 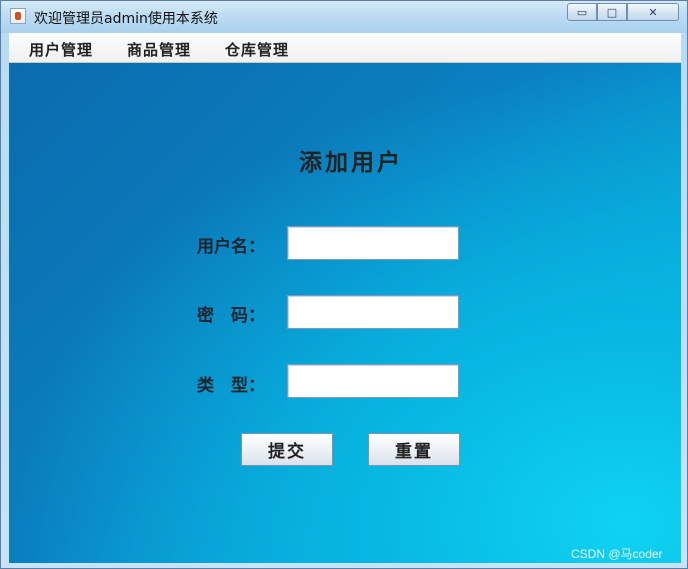 What do you see at coordinates (61, 49) in the screenshot?
I see `menu-user-management: 用户管理` at bounding box center [61, 49].